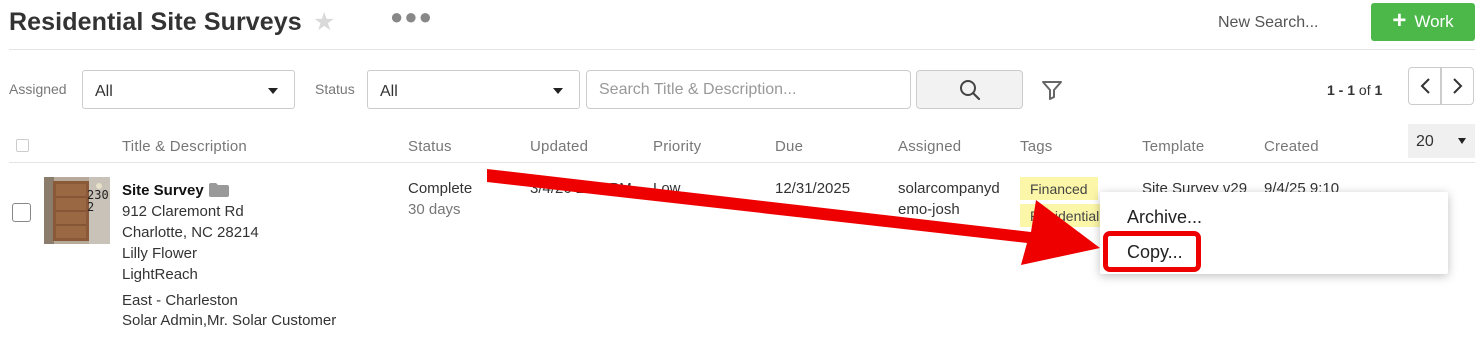  Describe the element at coordinates (77, 210) in the screenshot. I see `house-door-photo: 2302` at that location.